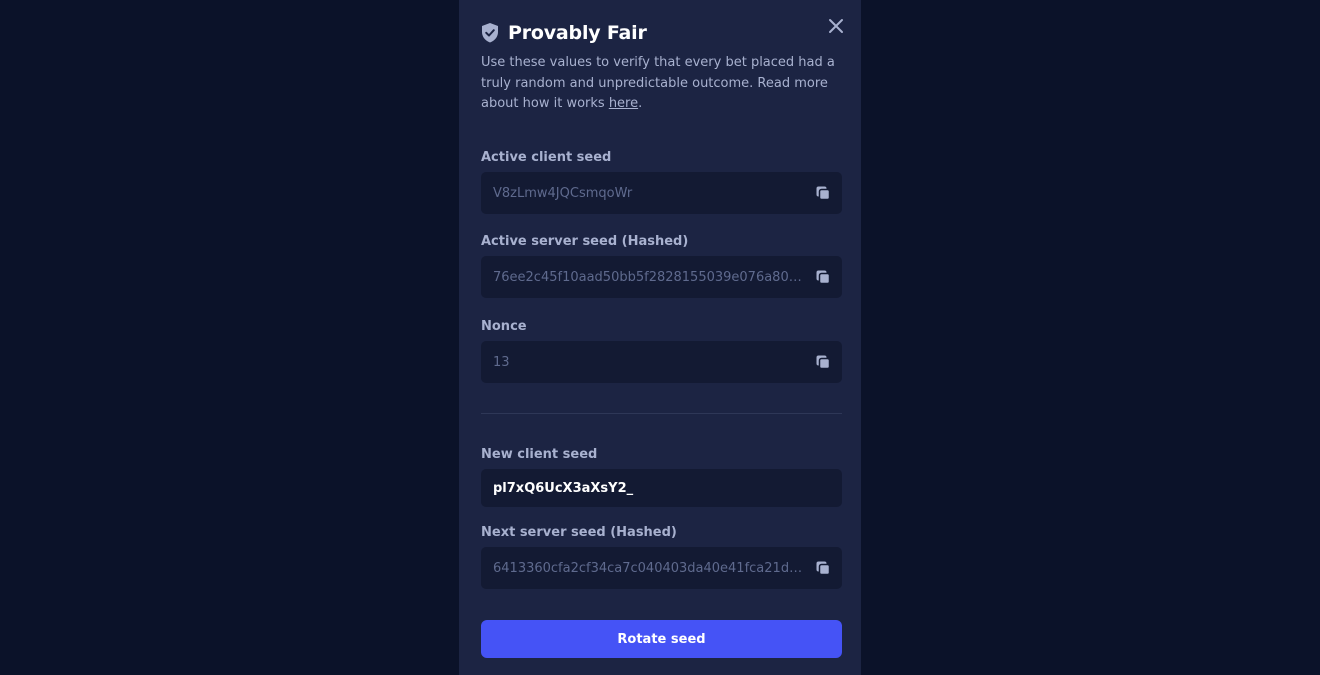 The image size is (1320, 675). Describe the element at coordinates (661, 413) in the screenshot. I see `section-divider` at that location.